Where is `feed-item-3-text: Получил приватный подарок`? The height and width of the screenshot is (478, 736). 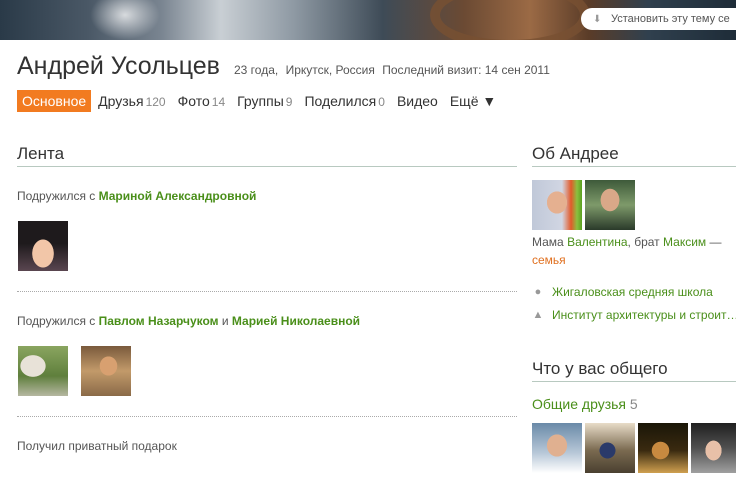
feed-item-3-text: Получил приватный подарок is located at coordinates (97, 446).